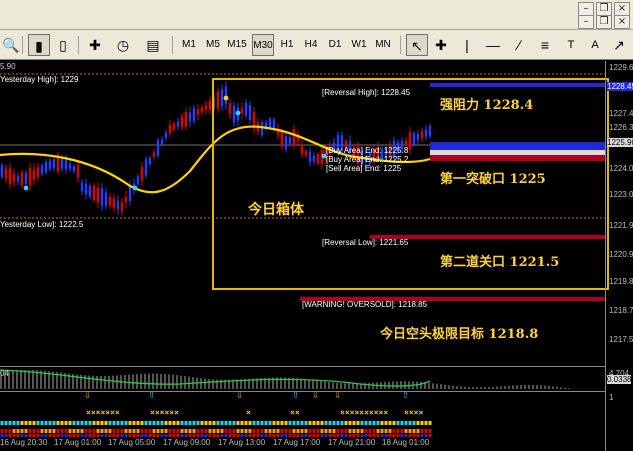 This screenshot has width=633, height=451. What do you see at coordinates (216, 429) in the screenshot?
I see `signal-blocks` at bounding box center [216, 429].